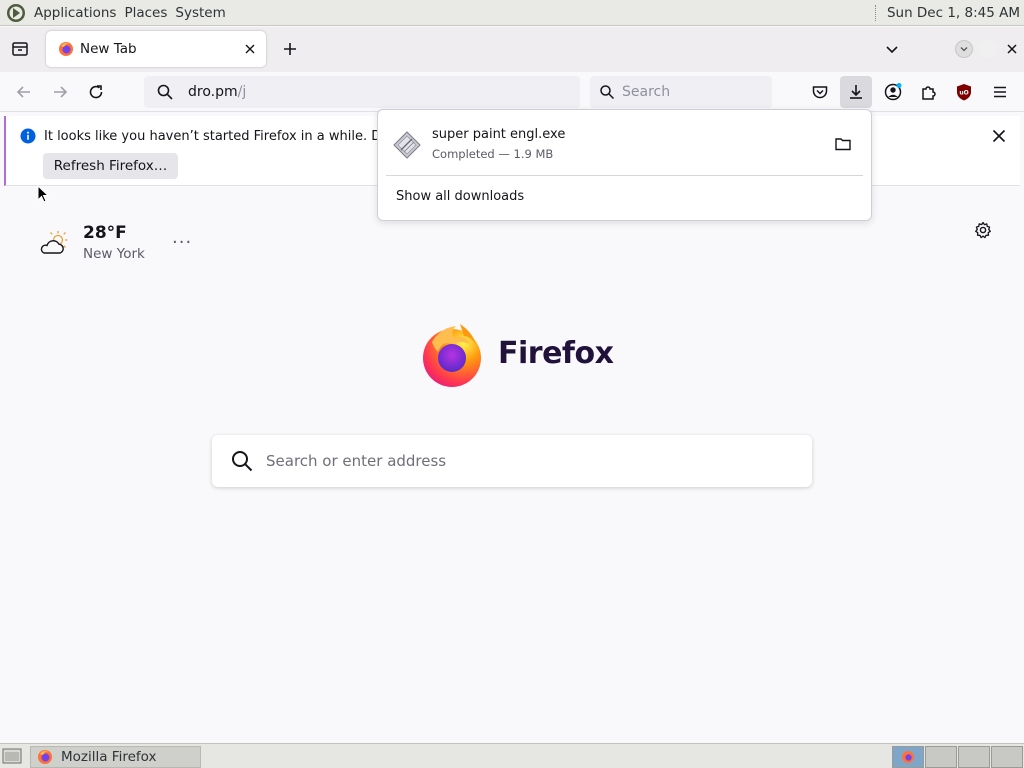 This screenshot has height=768, width=1024. I want to click on nav-bar: dro.pm/j uO, so click(512, 92).